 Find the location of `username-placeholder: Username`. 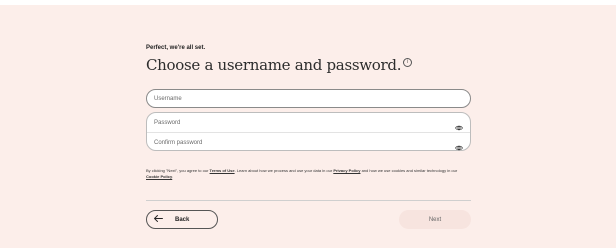

username-placeholder: Username is located at coordinates (168, 98).